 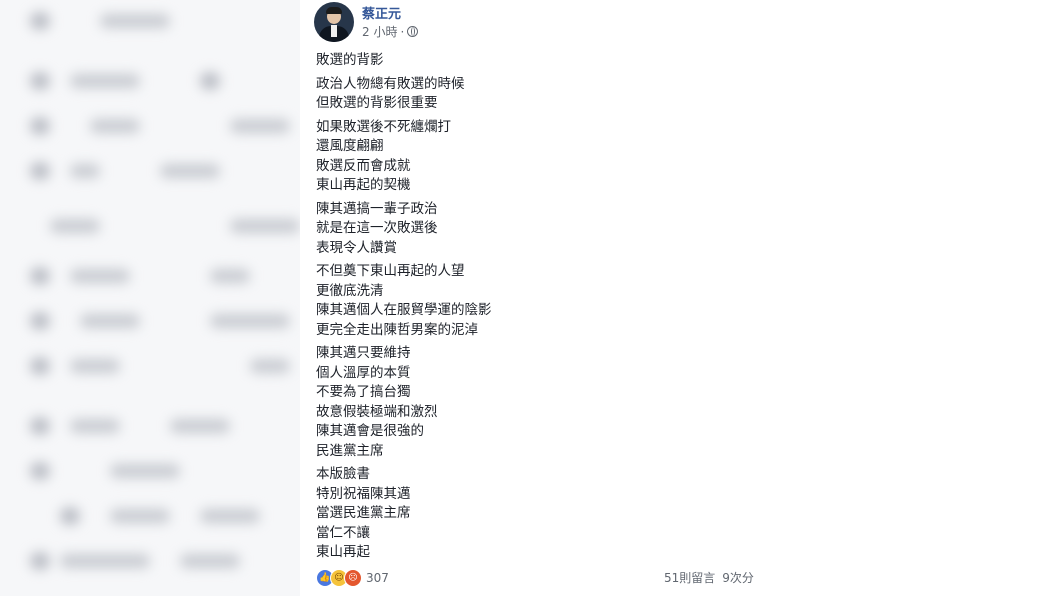 I want to click on reactions: 👍 ☺ ☹ 307, so click(x=352, y=578).